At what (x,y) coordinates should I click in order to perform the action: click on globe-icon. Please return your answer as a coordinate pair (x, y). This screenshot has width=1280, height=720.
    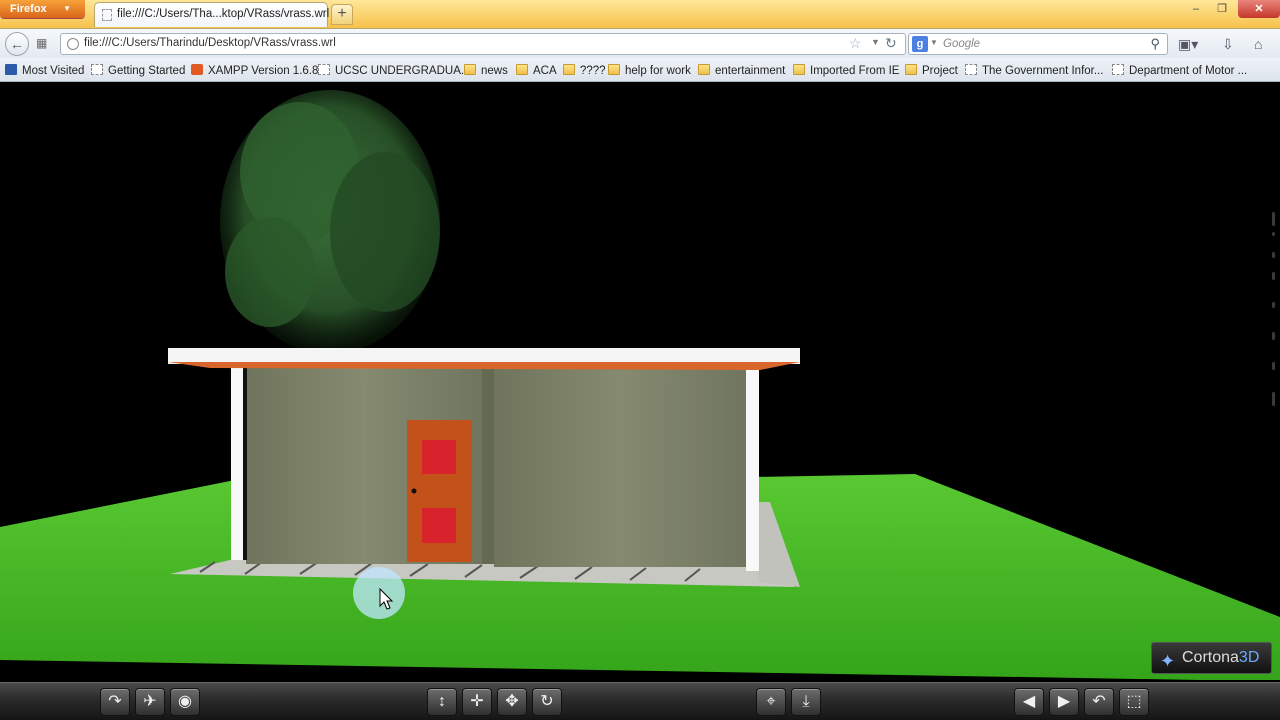
    Looking at the image, I should click on (73, 44).